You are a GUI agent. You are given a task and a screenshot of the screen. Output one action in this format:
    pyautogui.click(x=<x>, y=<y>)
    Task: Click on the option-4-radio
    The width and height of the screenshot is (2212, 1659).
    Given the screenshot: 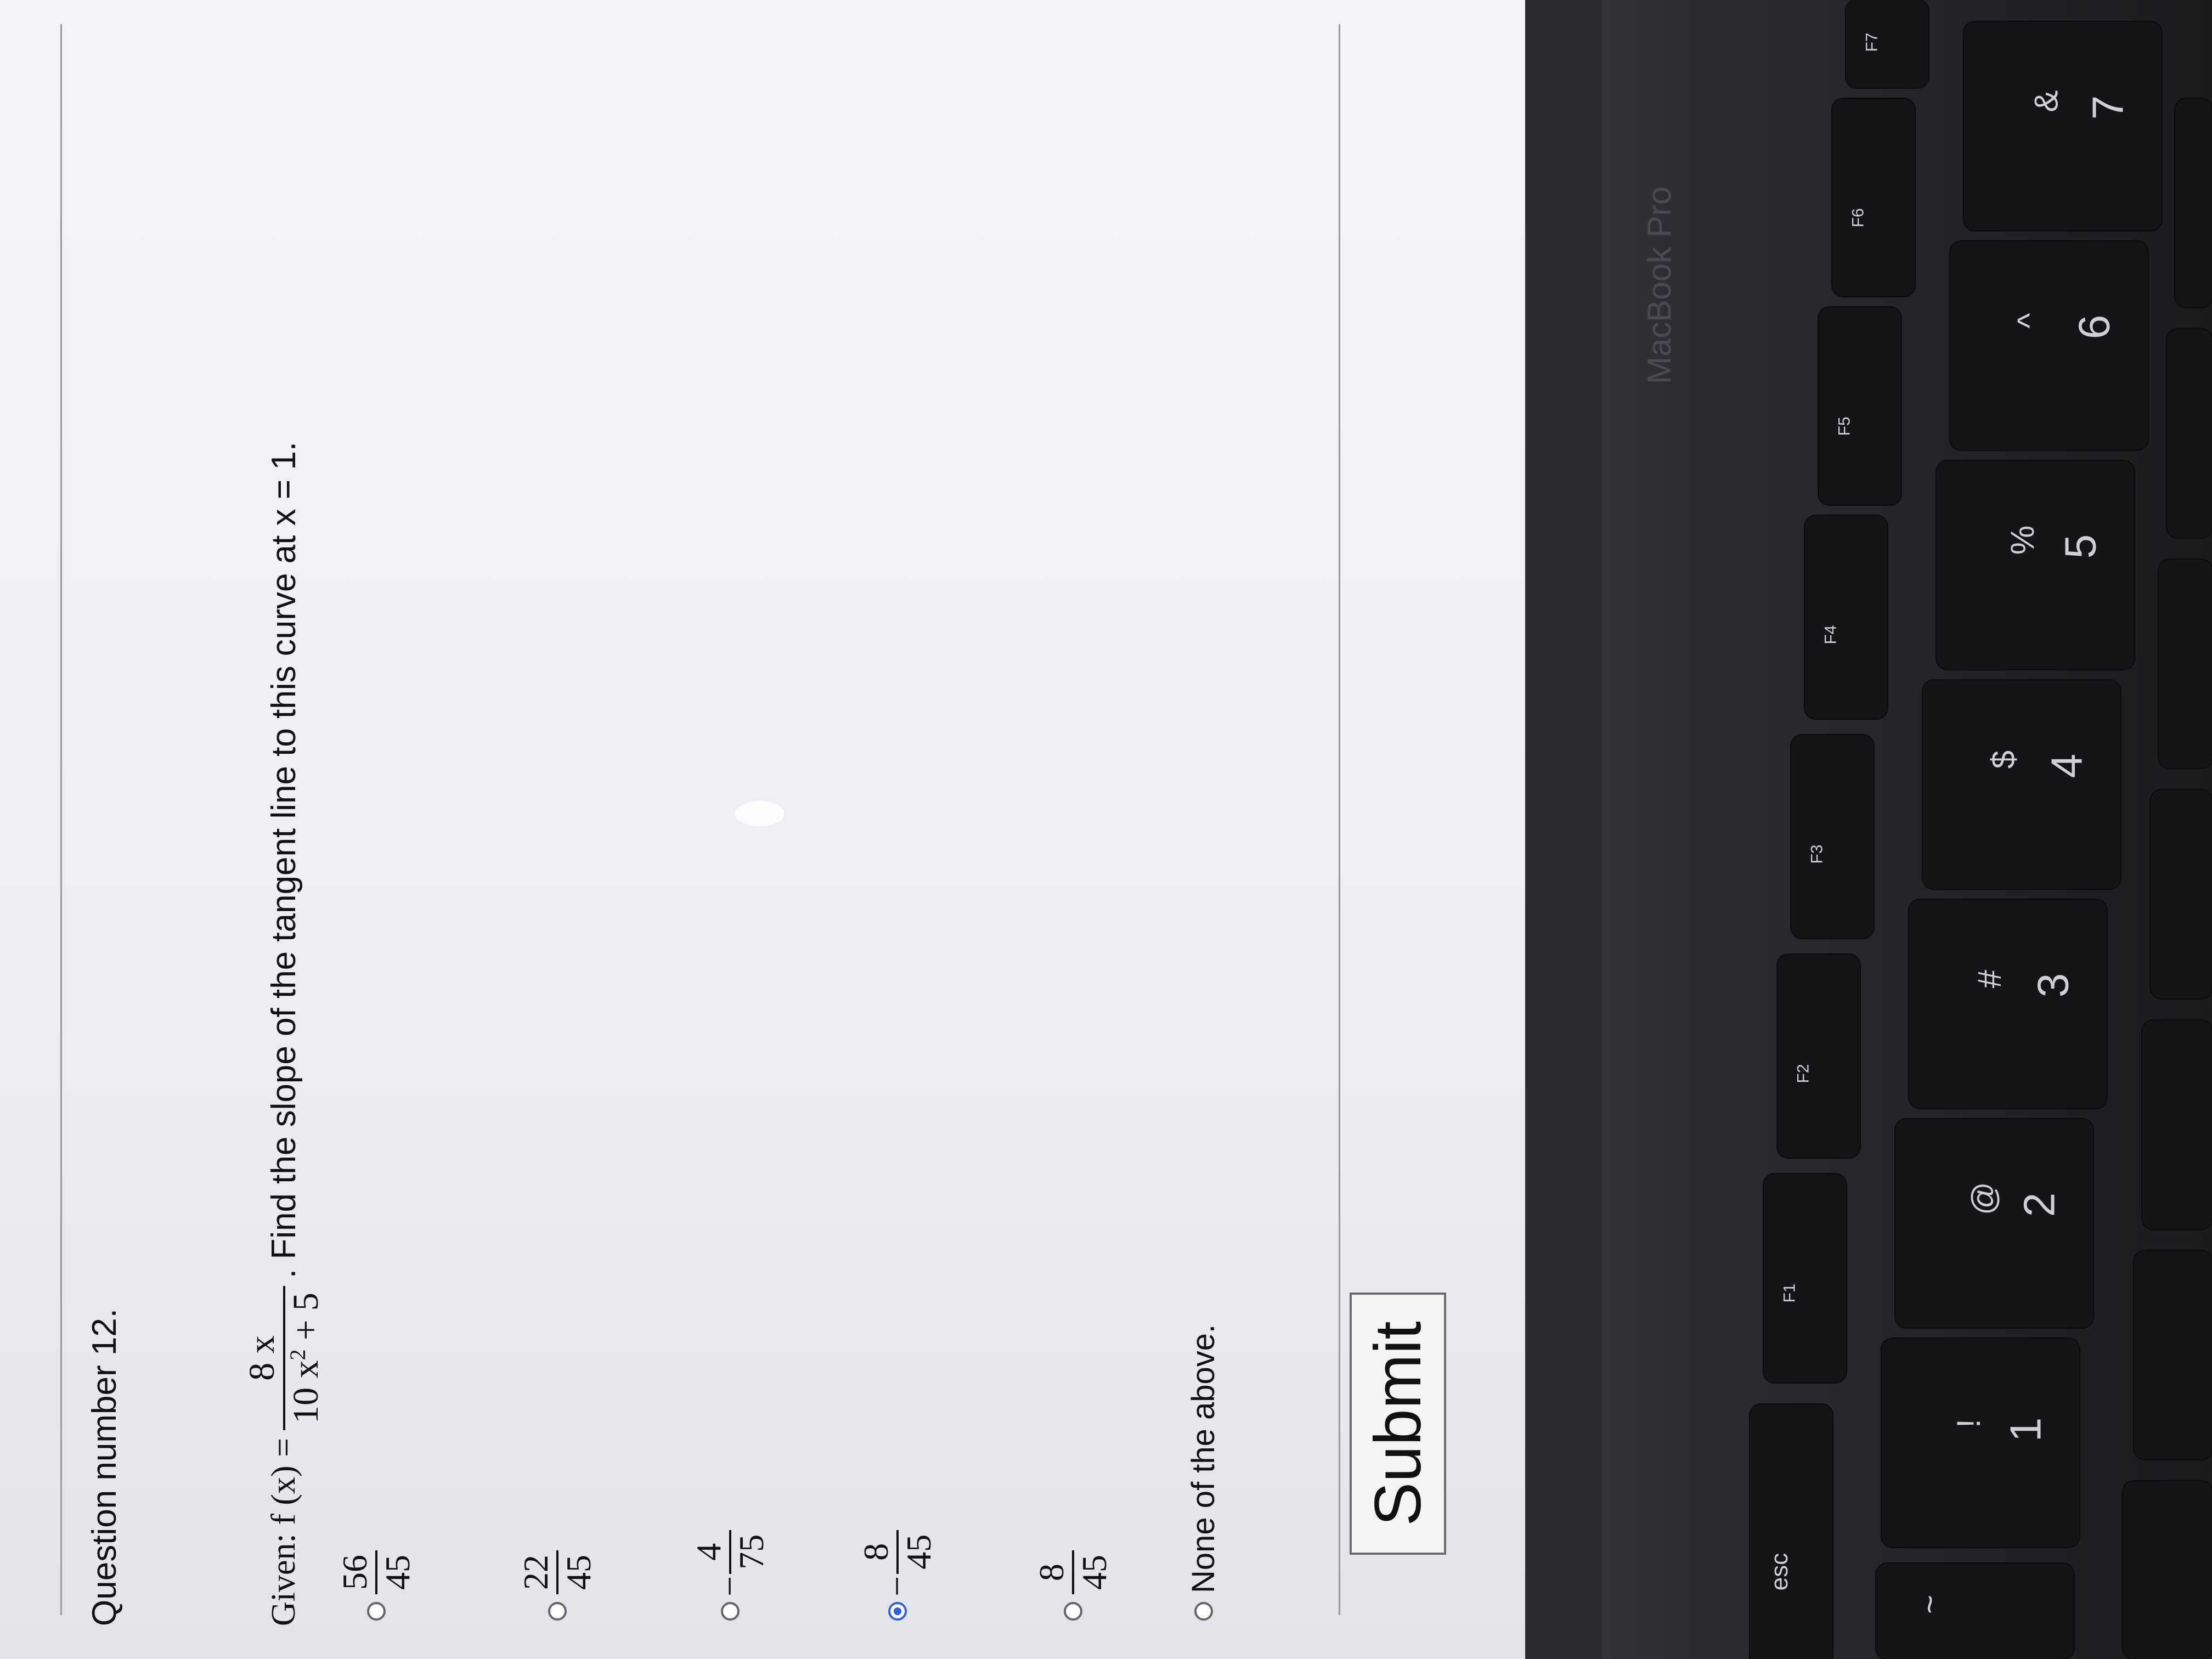 What is the action you would take?
    pyautogui.click(x=897, y=1611)
    